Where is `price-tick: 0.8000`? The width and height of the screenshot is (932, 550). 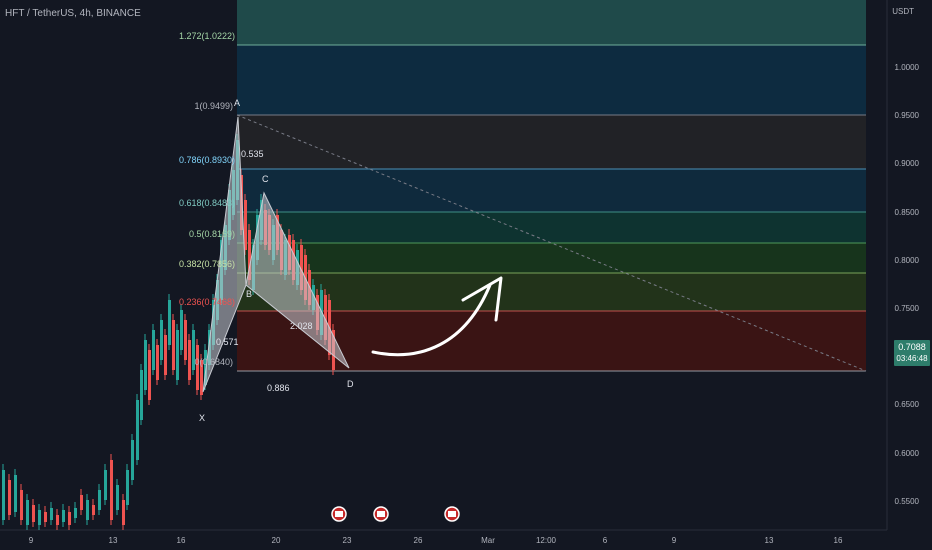 price-tick: 0.8000 is located at coordinates (907, 260).